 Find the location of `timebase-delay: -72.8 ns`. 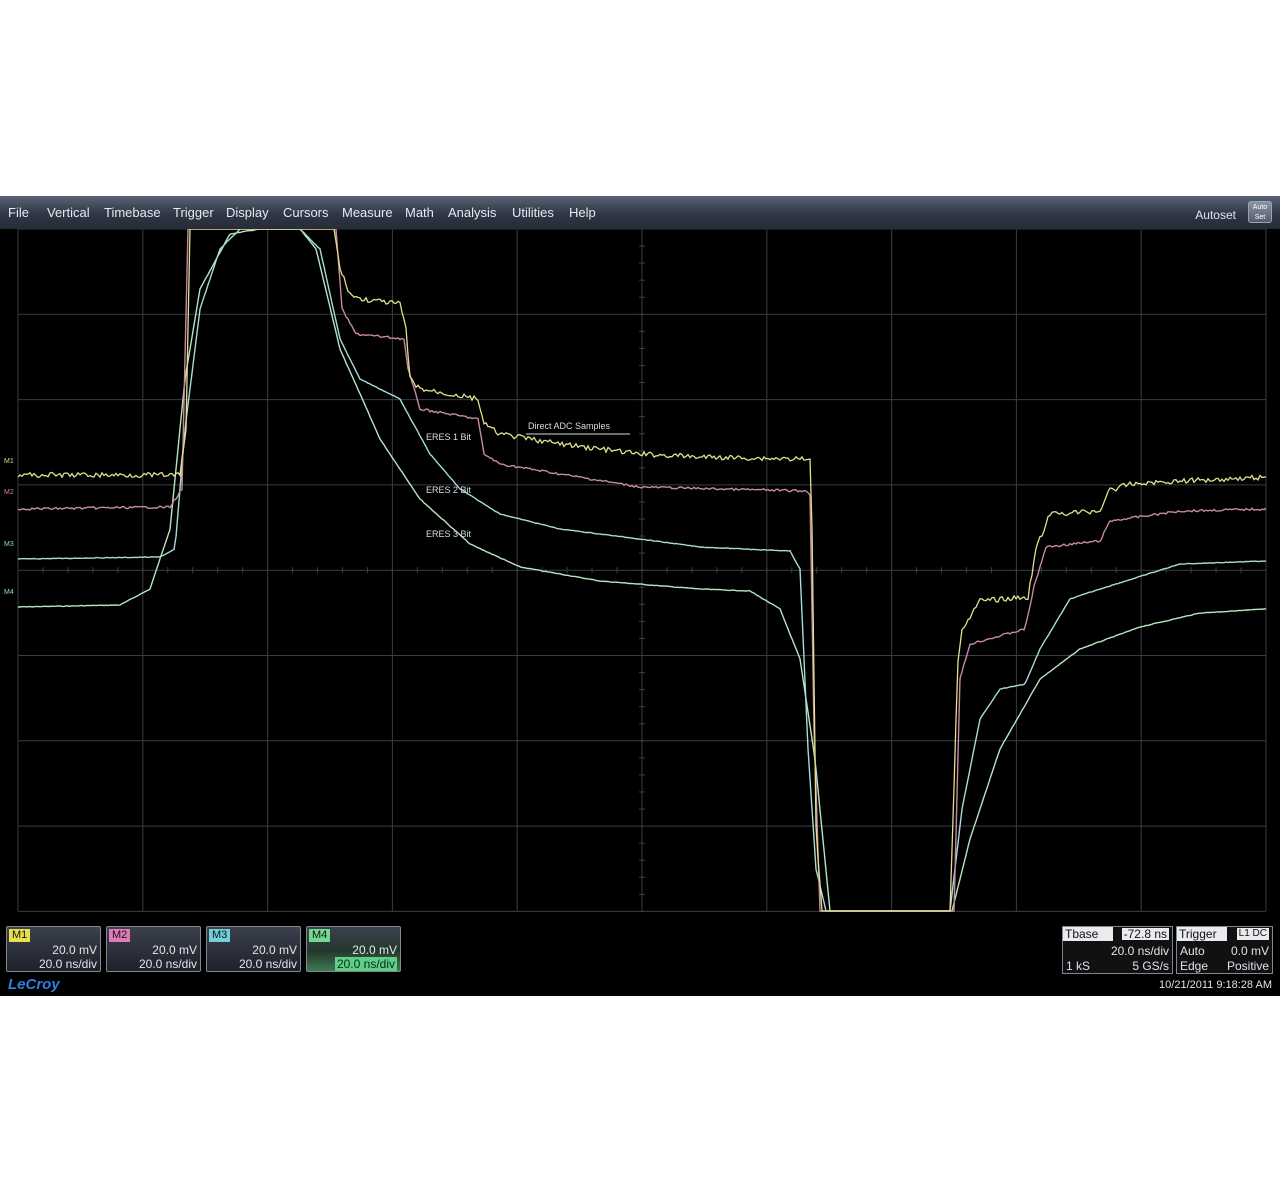

timebase-delay: -72.8 ns is located at coordinates (1145, 934).